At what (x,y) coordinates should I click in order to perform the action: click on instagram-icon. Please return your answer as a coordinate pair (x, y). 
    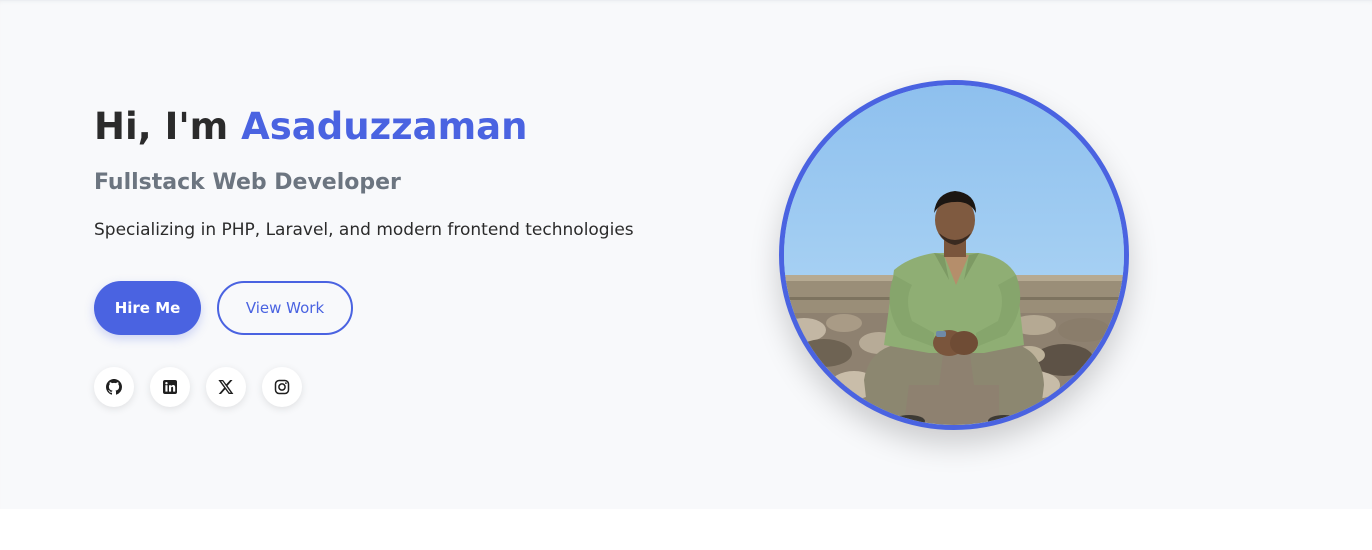
    Looking at the image, I should click on (282, 387).